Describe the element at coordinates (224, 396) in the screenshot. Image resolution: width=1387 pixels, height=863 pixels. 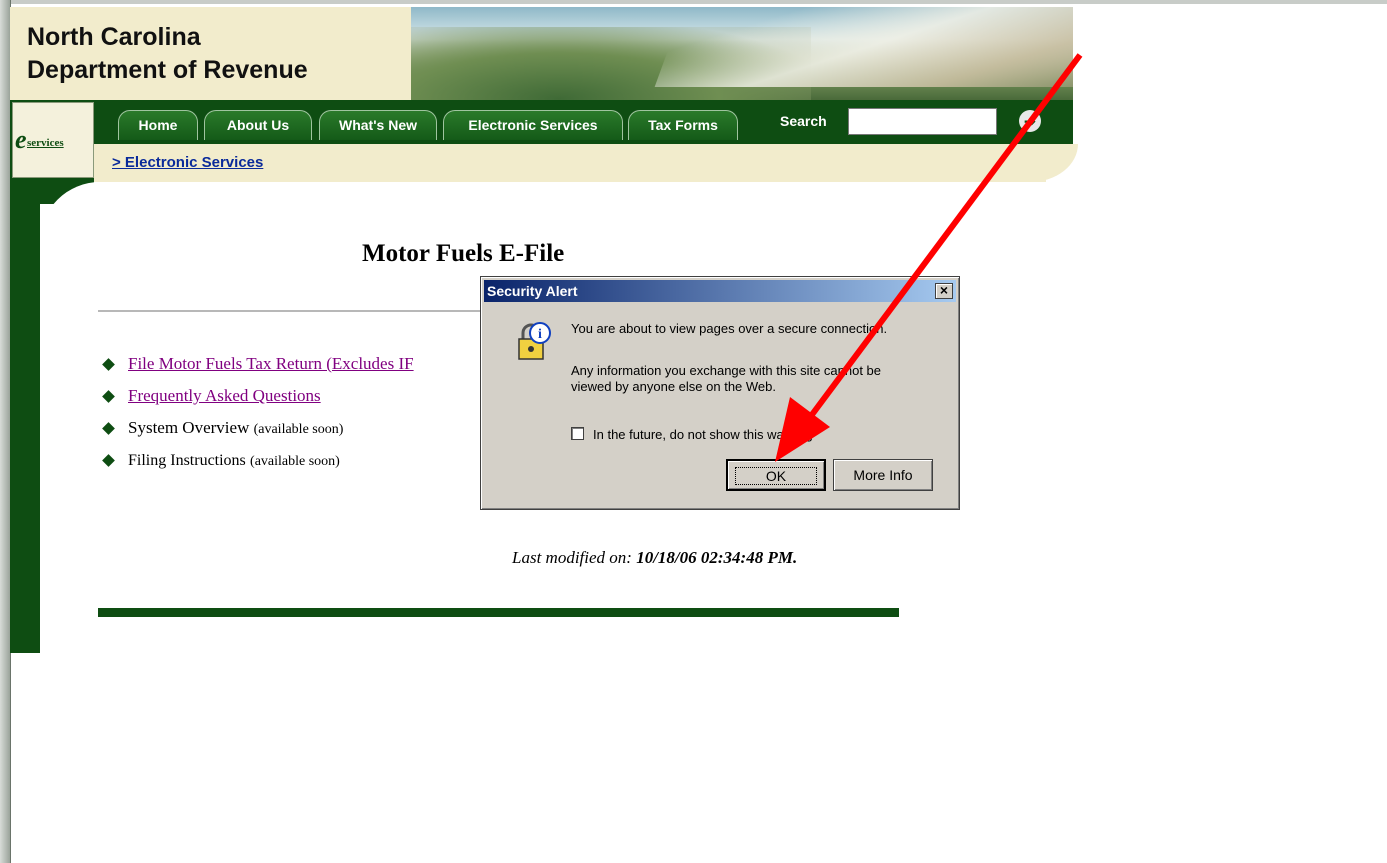
I see `link-faq: Frequently Asked Questions` at that location.